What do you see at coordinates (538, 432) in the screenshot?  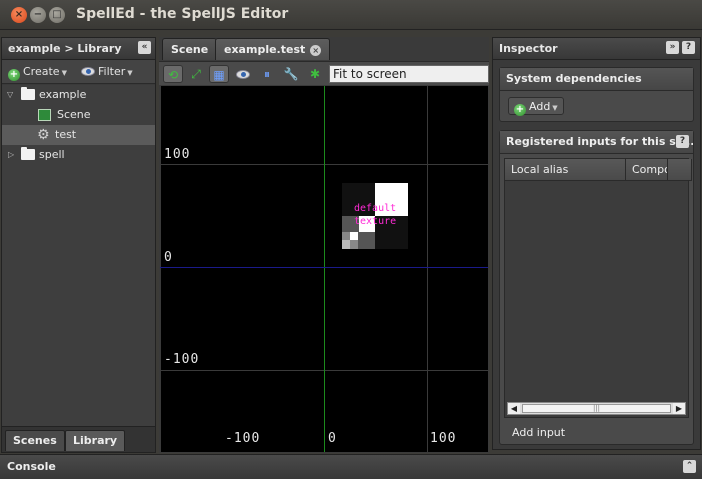 I see `add-input-button: Add input` at bounding box center [538, 432].